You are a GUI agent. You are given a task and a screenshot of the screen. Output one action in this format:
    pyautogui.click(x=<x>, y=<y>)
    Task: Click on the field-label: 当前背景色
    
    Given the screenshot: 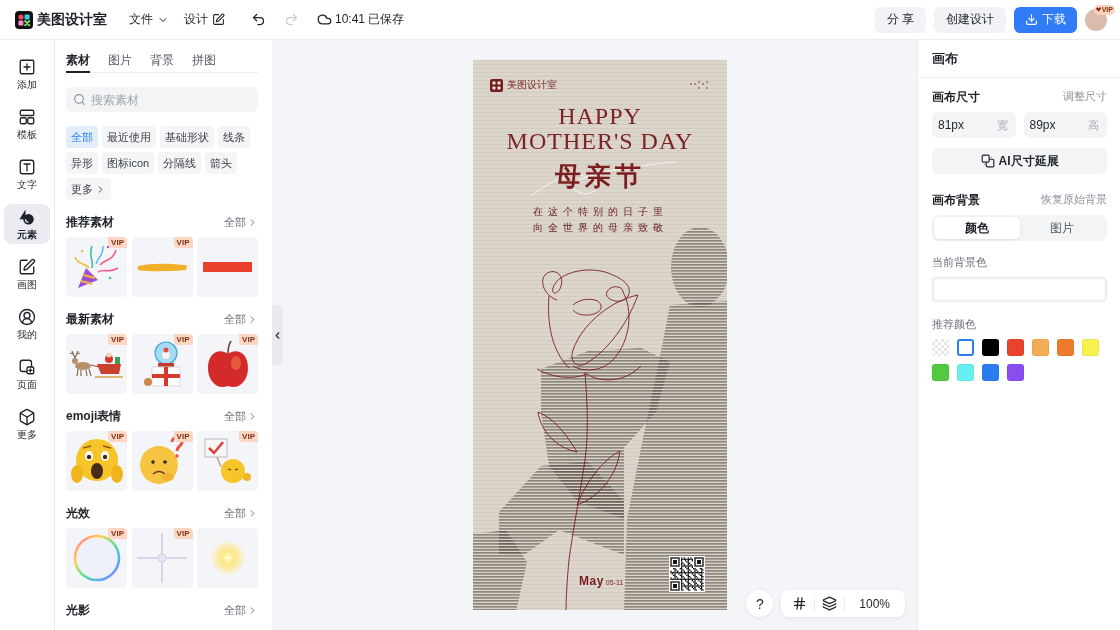 What is the action you would take?
    pyautogui.click(x=960, y=262)
    